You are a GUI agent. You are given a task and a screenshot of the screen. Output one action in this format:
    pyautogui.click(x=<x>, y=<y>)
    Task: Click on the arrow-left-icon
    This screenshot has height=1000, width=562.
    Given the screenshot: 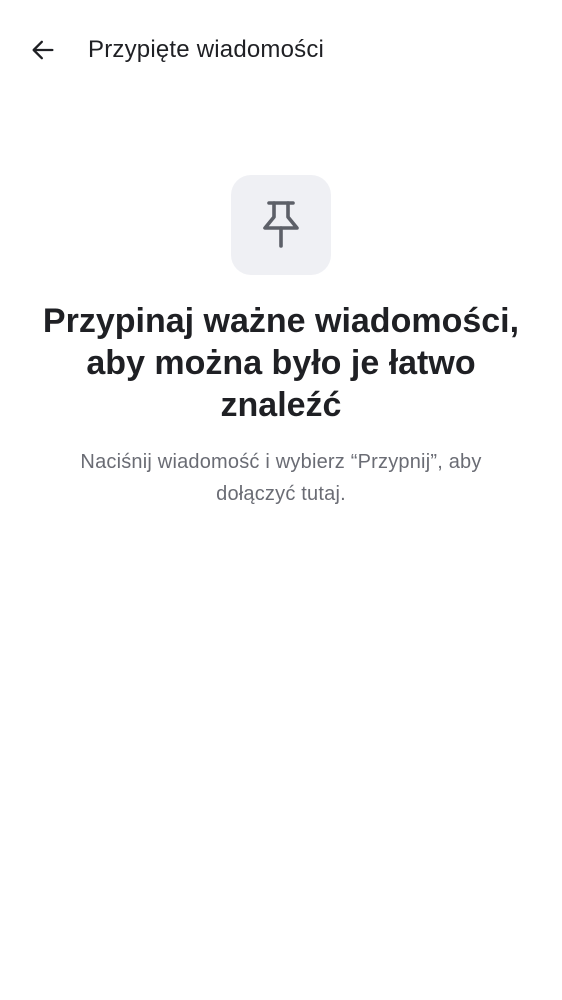 What is the action you would take?
    pyautogui.click(x=43, y=50)
    